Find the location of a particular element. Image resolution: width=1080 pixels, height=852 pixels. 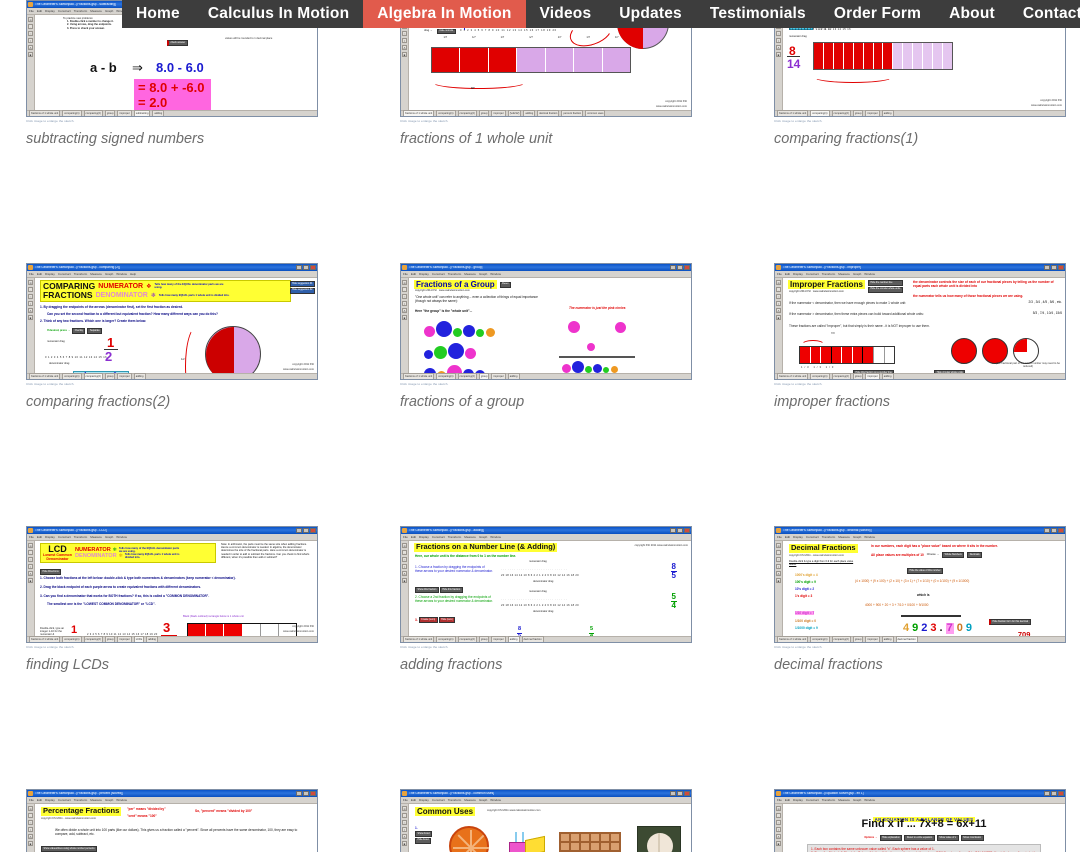

sheet-tab: decimal fraction is located at coordinates (548, 113).